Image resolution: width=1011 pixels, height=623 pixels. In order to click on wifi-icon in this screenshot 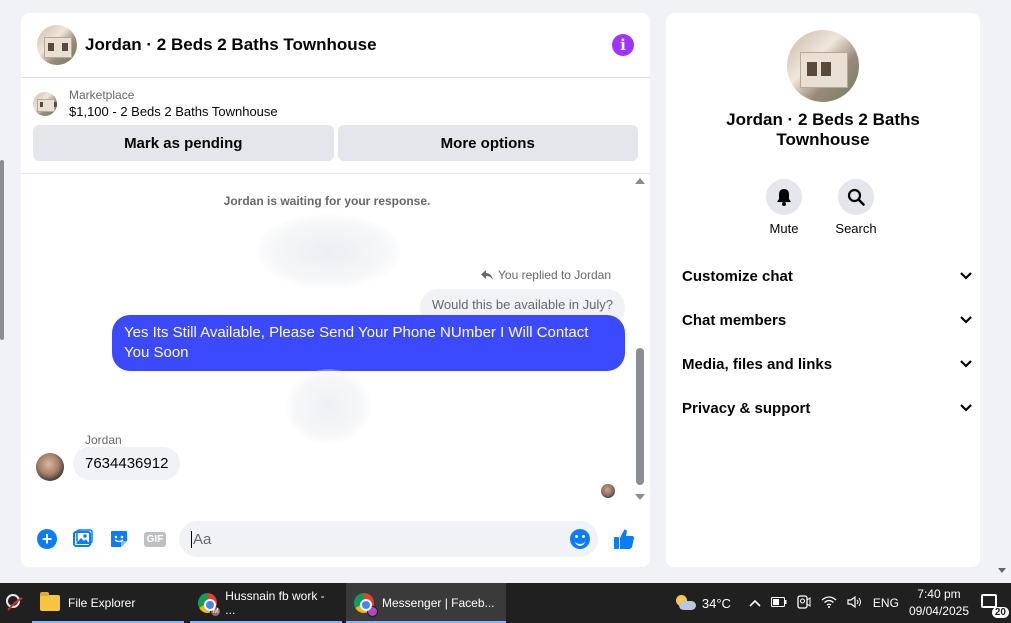, I will do `click(829, 603)`.